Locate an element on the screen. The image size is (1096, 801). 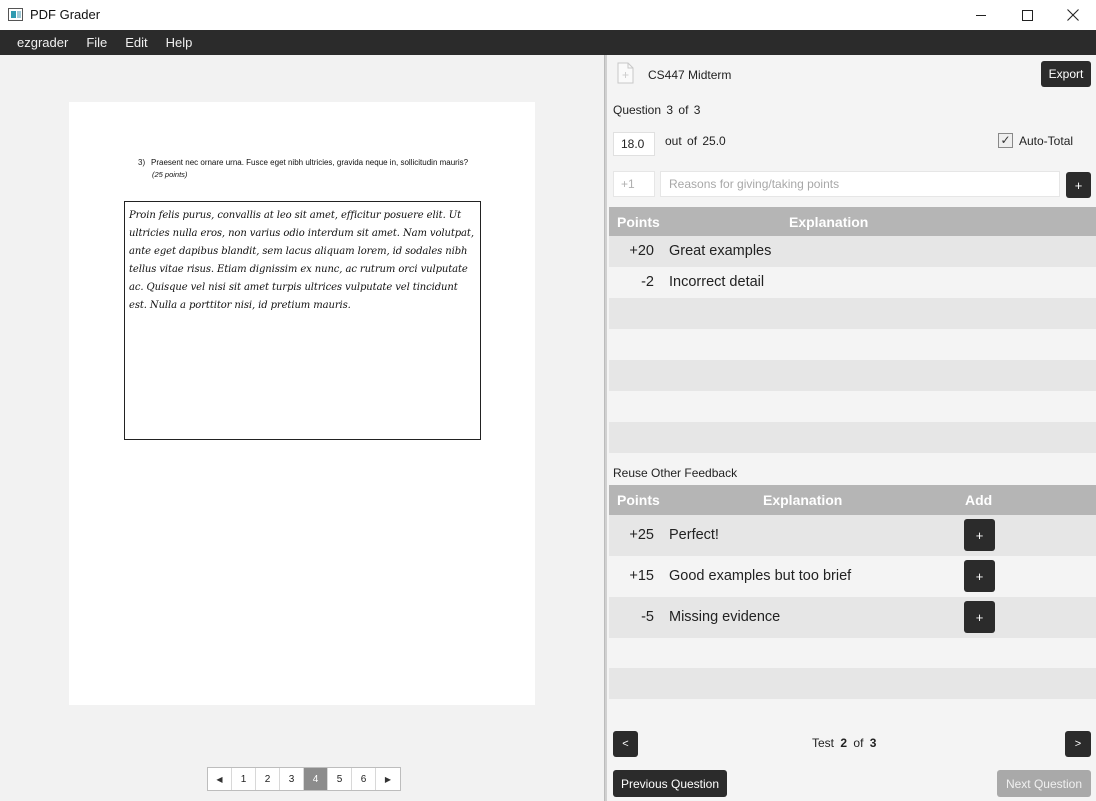
explanation-header: Explanation is located at coordinates (829, 222).